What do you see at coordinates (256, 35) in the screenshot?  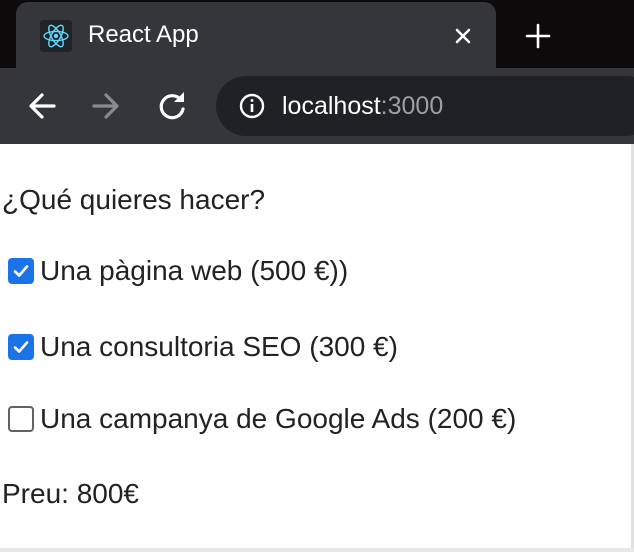 I see `browser-tab: React App` at bounding box center [256, 35].